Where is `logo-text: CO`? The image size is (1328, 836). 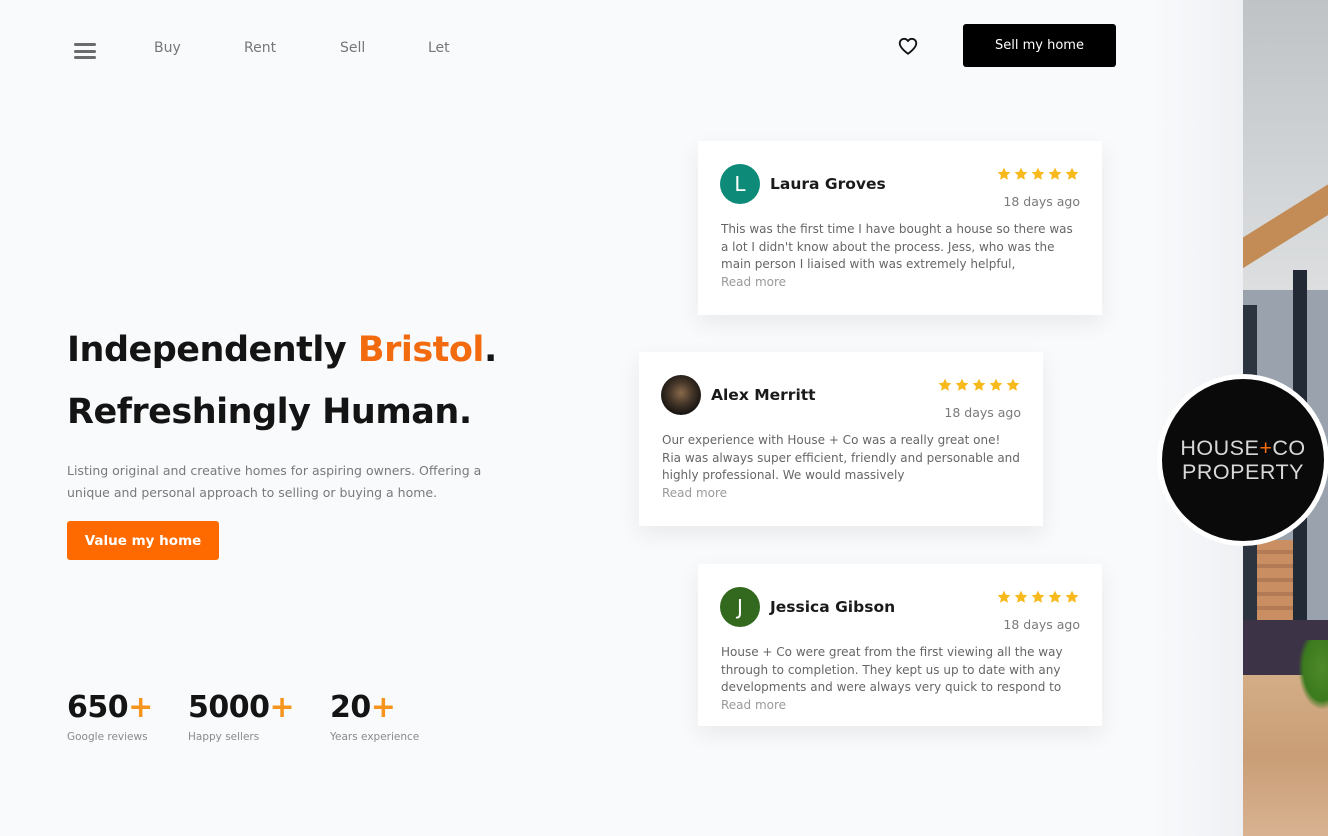 logo-text: CO is located at coordinates (1289, 448).